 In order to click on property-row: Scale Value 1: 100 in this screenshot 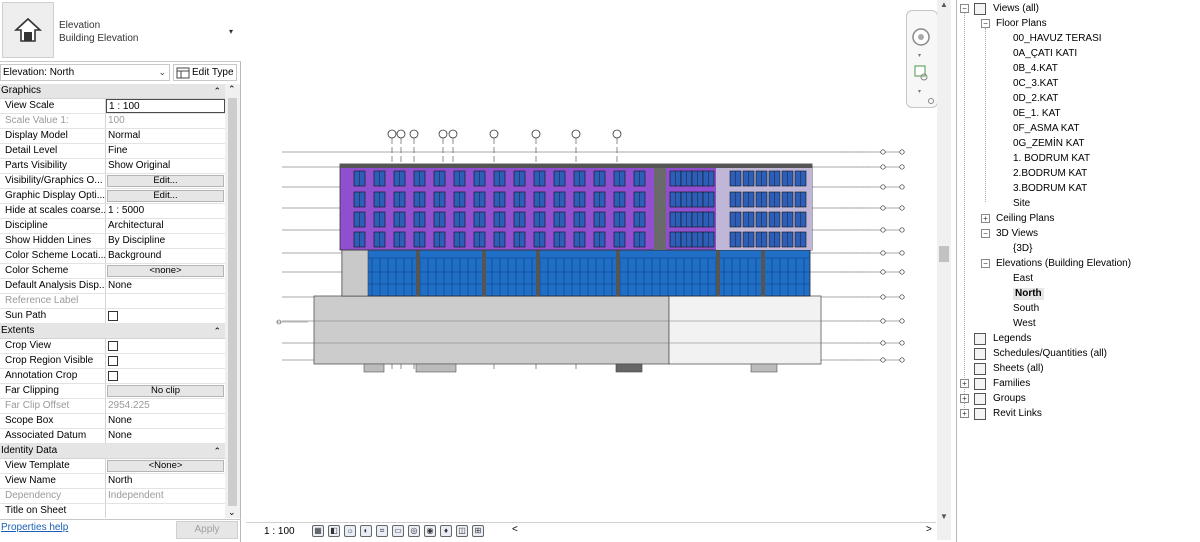, I will do `click(112, 121)`.